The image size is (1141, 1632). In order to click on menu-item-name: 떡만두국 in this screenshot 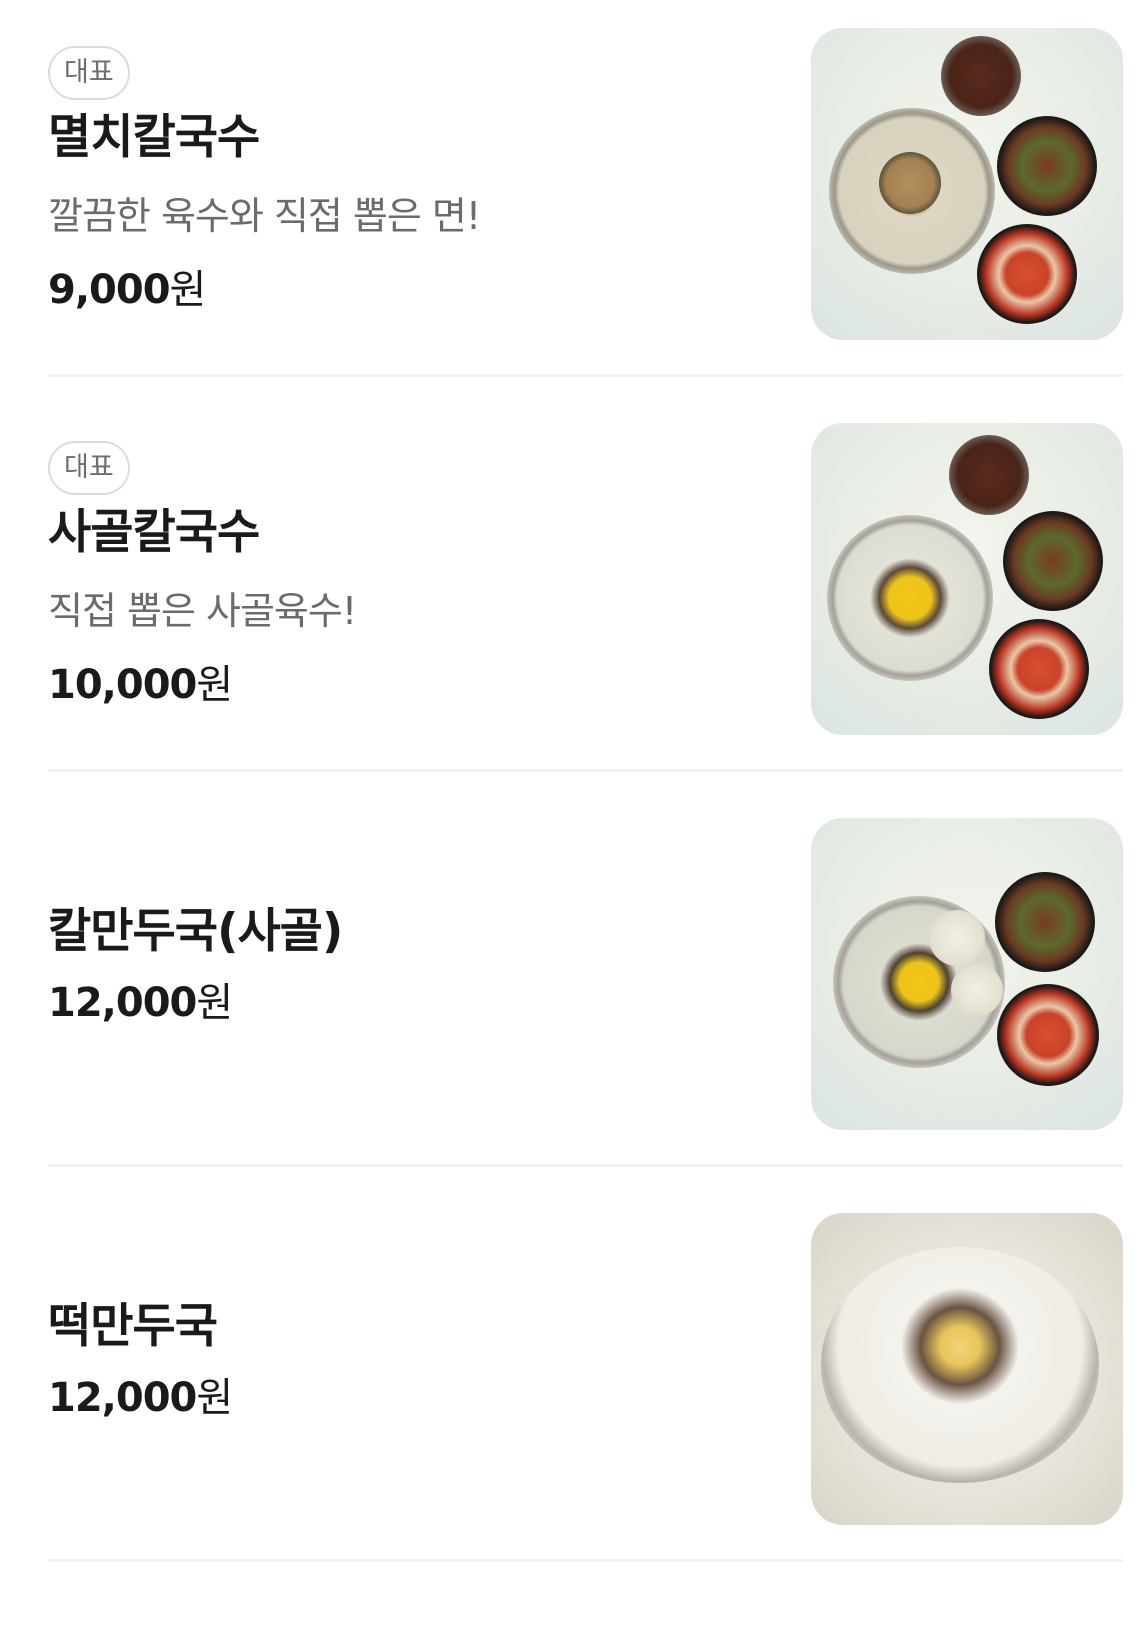, I will do `click(133, 1326)`.